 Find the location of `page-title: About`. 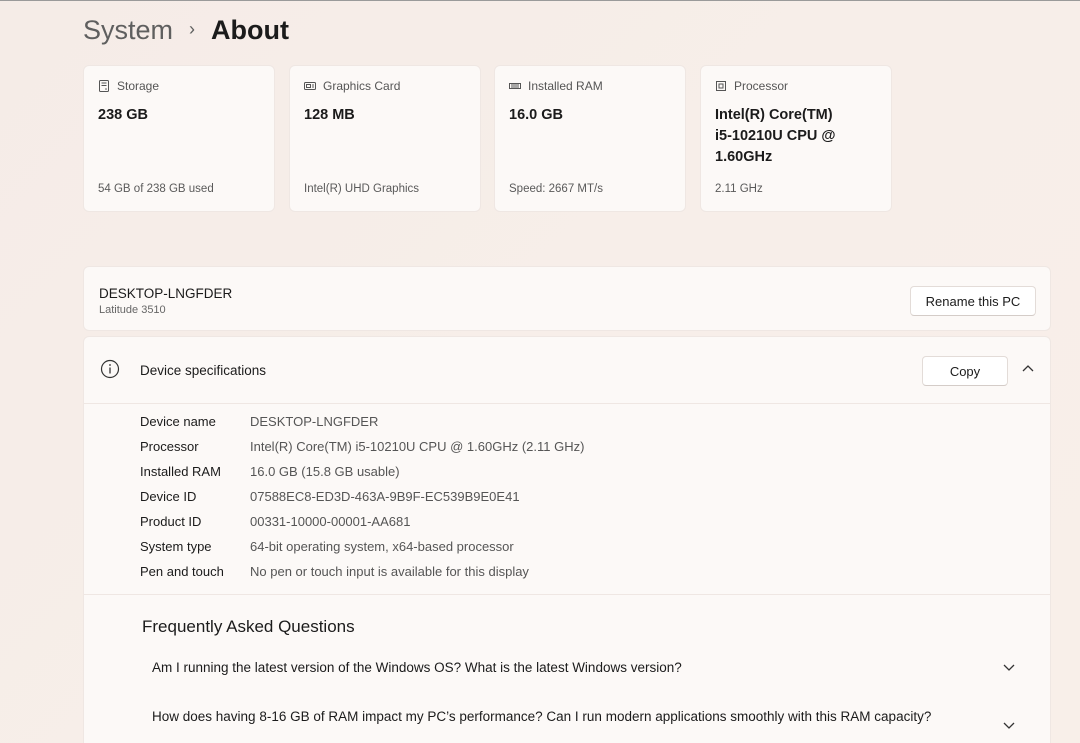

page-title: About is located at coordinates (250, 29).